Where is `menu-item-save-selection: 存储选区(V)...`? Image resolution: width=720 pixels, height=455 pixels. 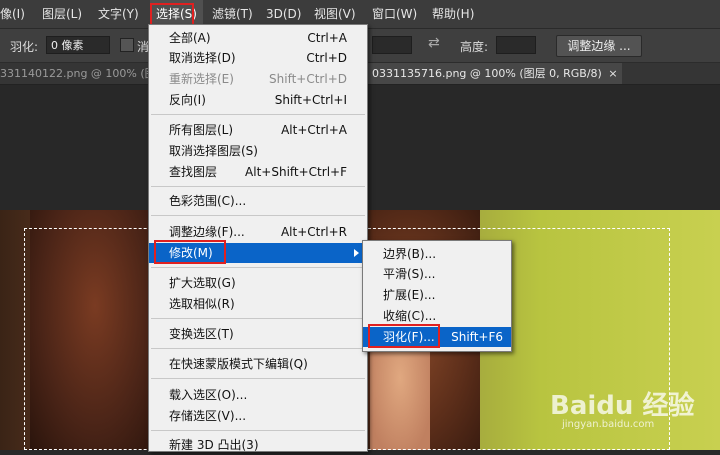
menu-item-save-selection: 存储选区(V)... is located at coordinates (258, 416).